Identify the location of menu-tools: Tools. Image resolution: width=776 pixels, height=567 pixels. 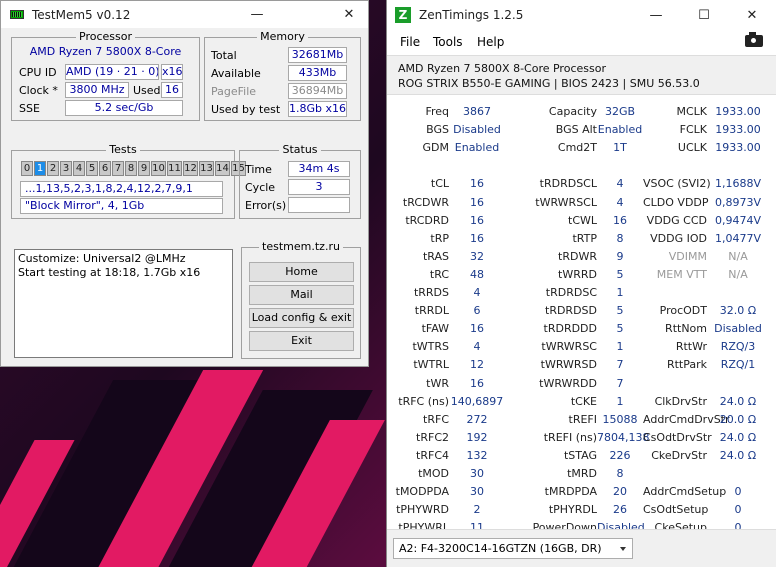
(448, 42).